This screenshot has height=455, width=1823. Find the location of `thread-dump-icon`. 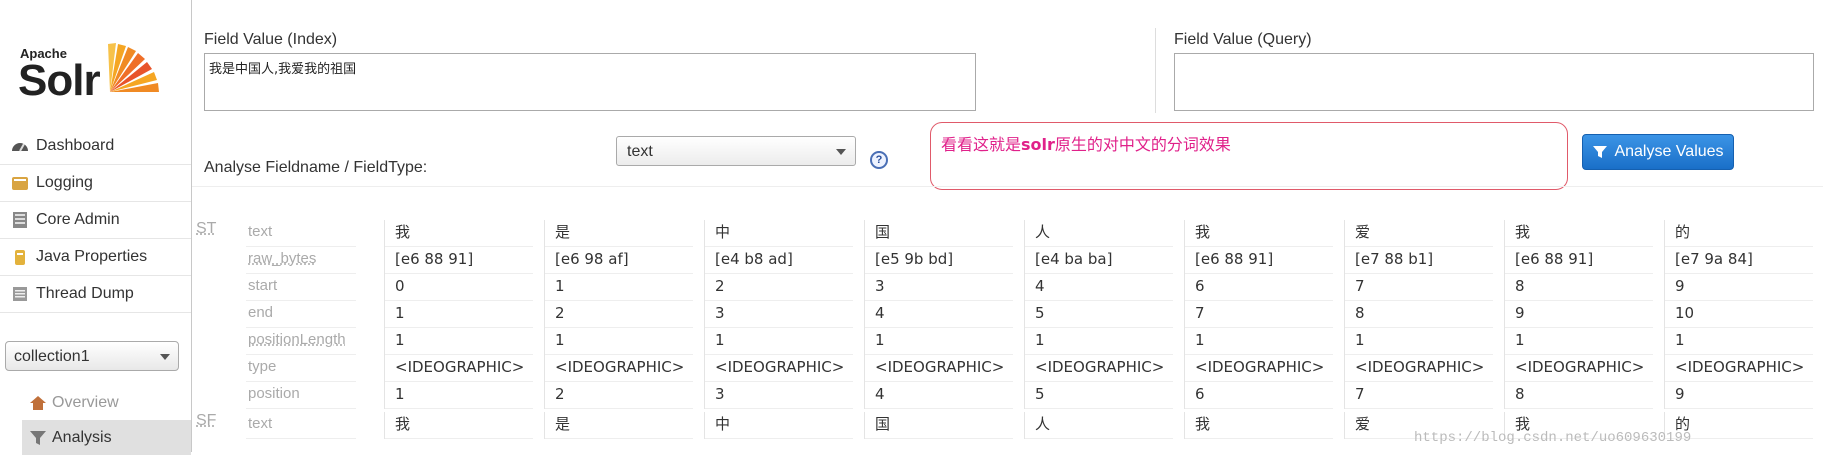

thread-dump-icon is located at coordinates (20, 294).